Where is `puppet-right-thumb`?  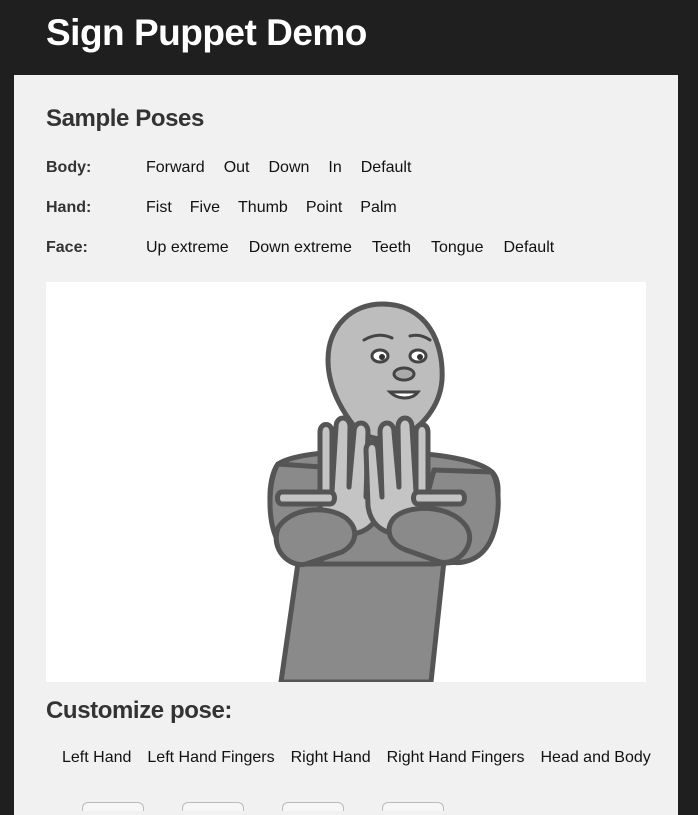 puppet-right-thumb is located at coordinates (439, 498).